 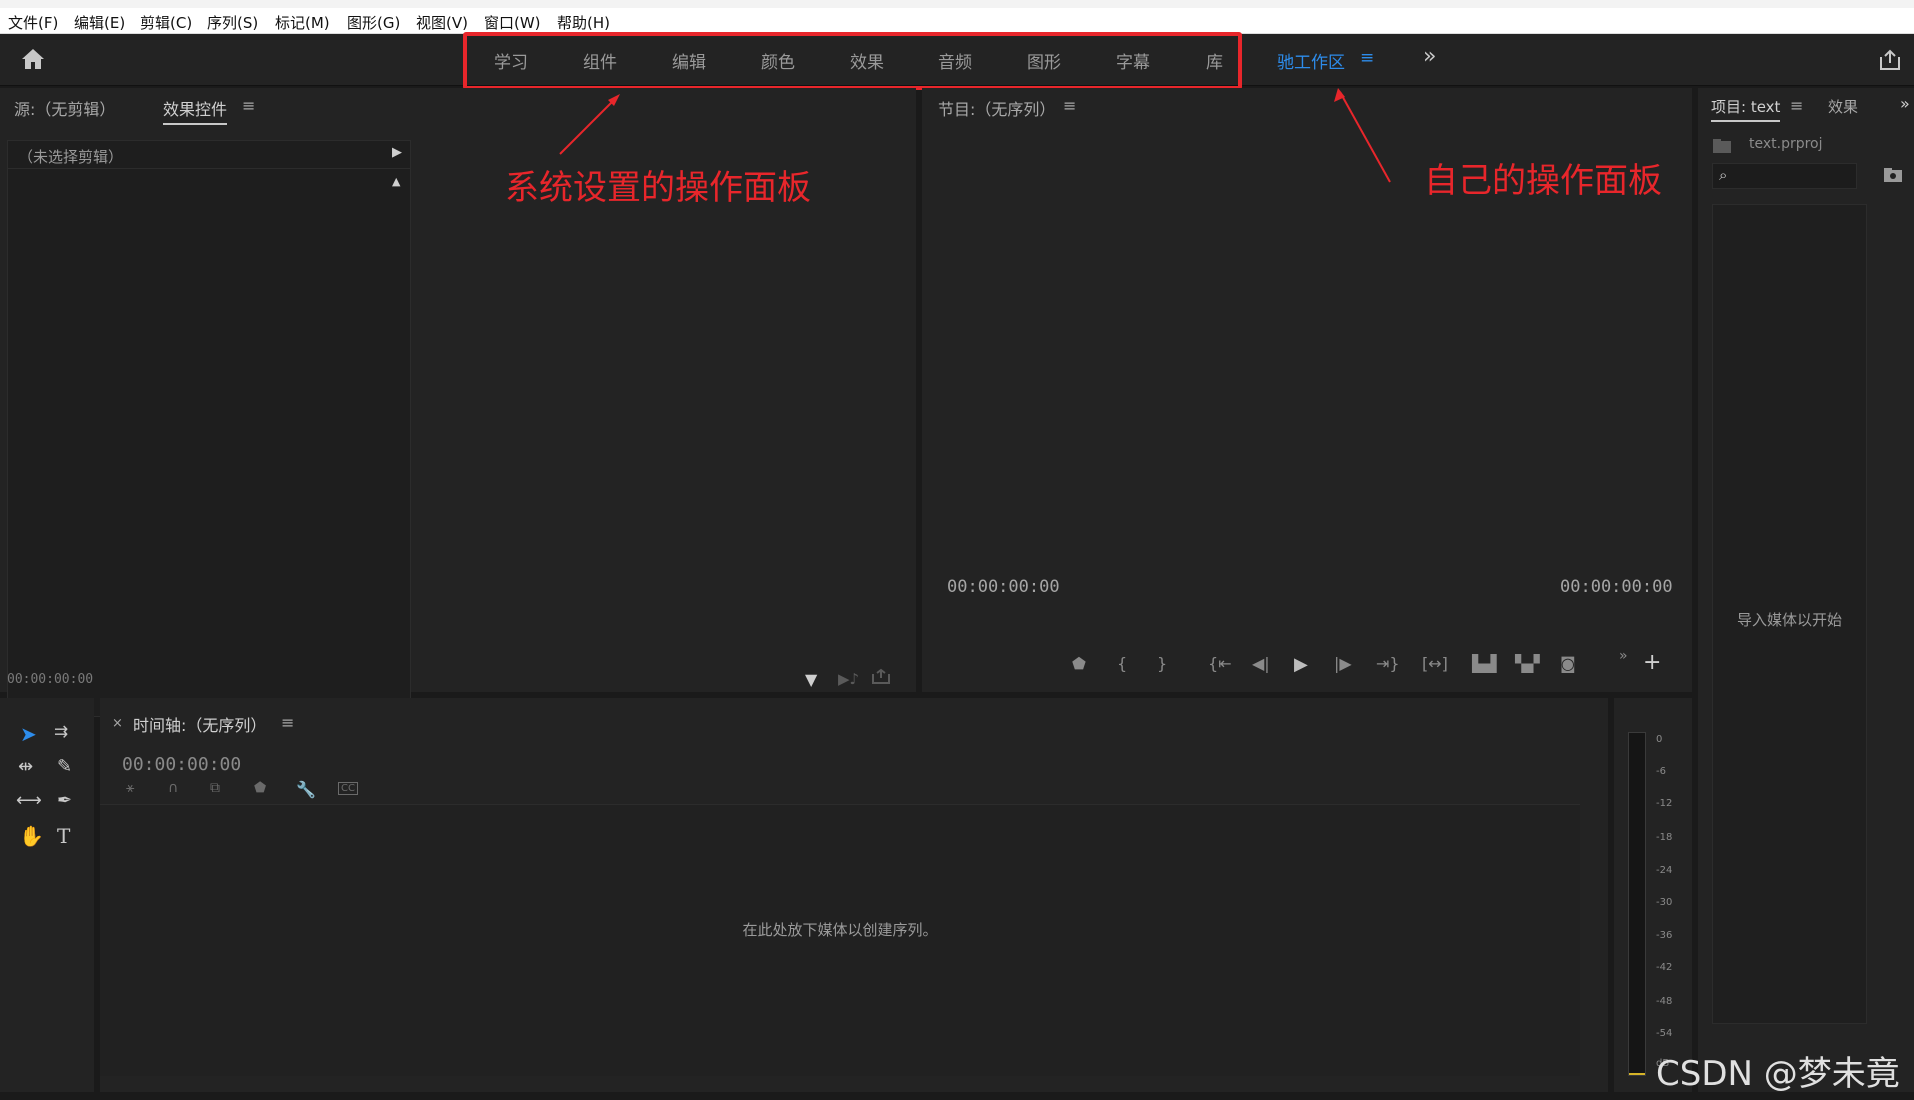 I want to click on custom-arrow-line, so click(x=1365, y=137).